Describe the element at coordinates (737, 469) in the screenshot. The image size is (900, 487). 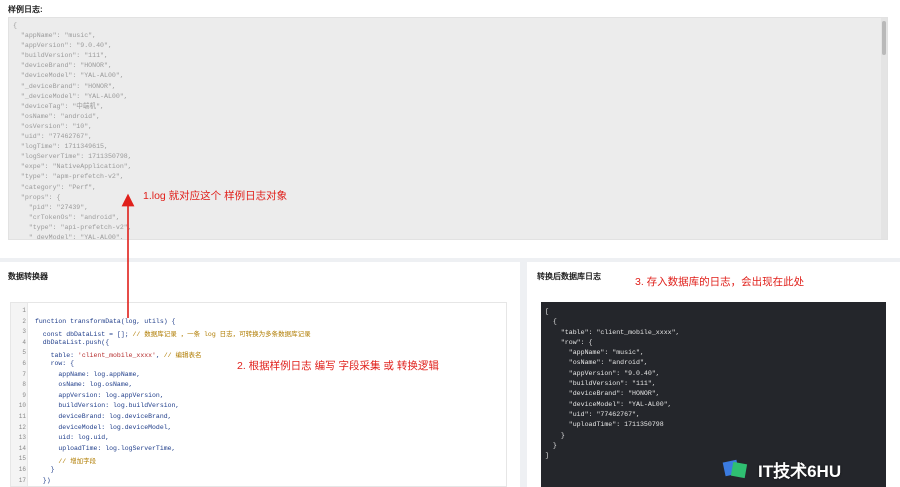
I see `watermark-logo-icon` at that location.